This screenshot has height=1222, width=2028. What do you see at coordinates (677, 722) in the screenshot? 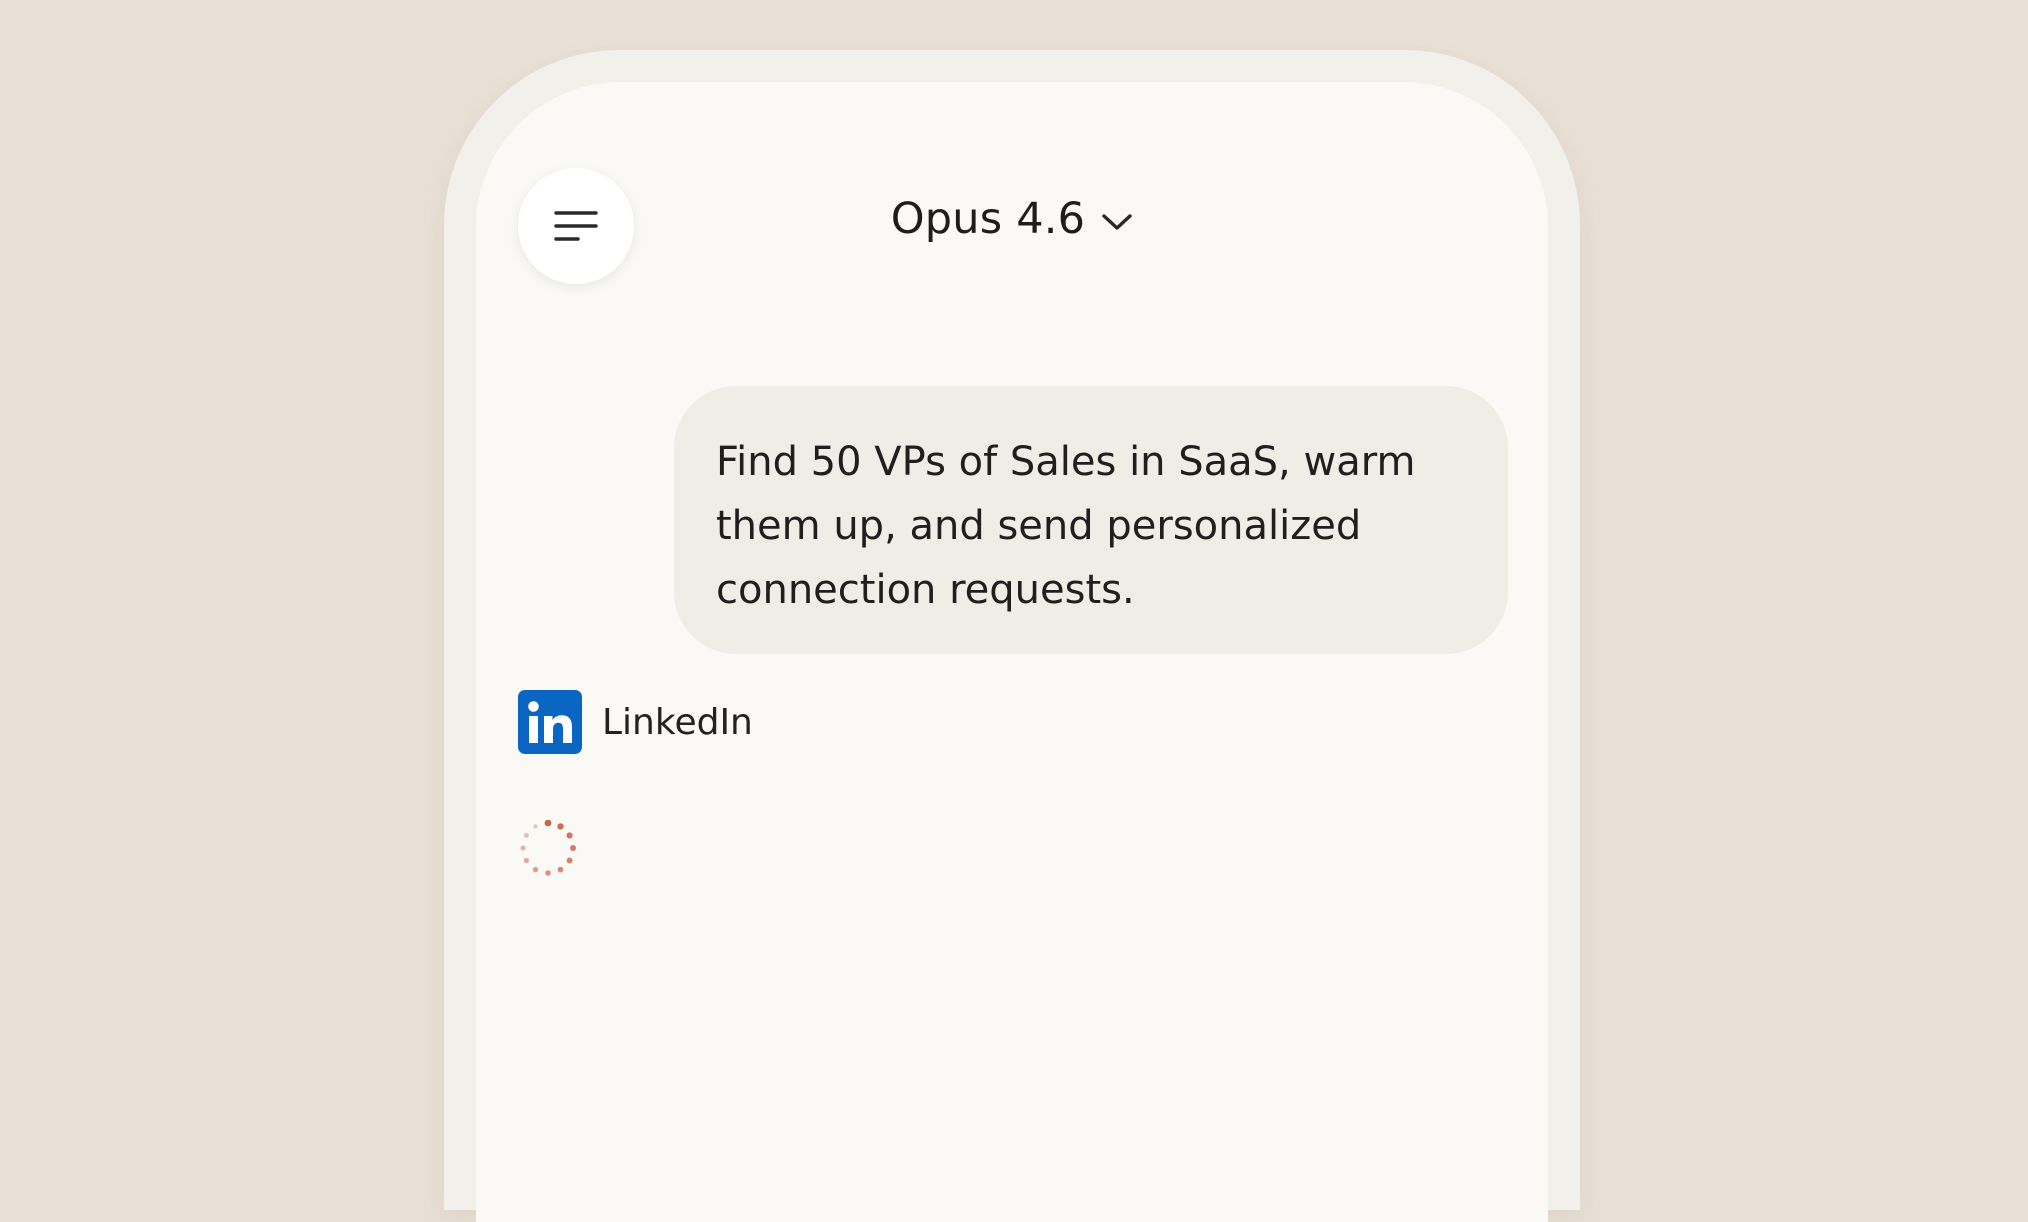
I see `tool-name: LinkedIn` at bounding box center [677, 722].